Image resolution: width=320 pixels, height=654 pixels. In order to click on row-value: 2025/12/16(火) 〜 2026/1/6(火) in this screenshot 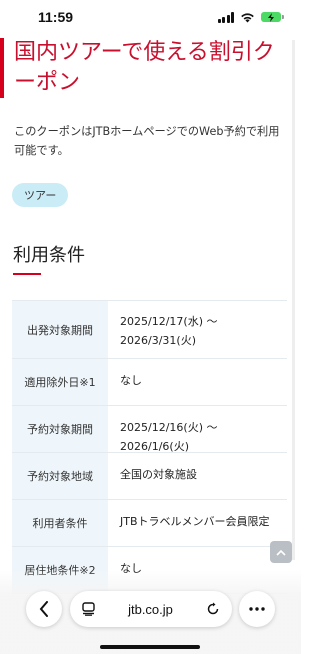, I will do `click(169, 437)`.